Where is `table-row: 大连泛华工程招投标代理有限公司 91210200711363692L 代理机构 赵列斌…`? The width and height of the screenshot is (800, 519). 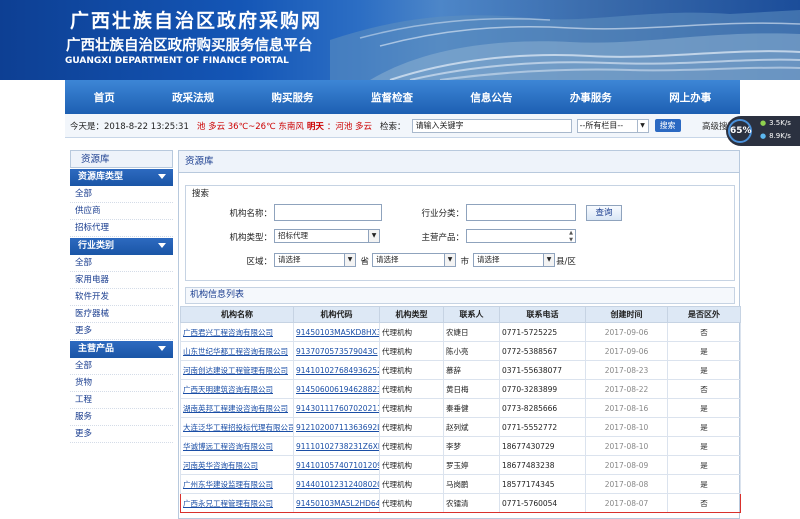 table-row: 大连泛华工程招投标代理有限公司 91210200711363692L 代理机构 赵列斌… is located at coordinates (460, 427).